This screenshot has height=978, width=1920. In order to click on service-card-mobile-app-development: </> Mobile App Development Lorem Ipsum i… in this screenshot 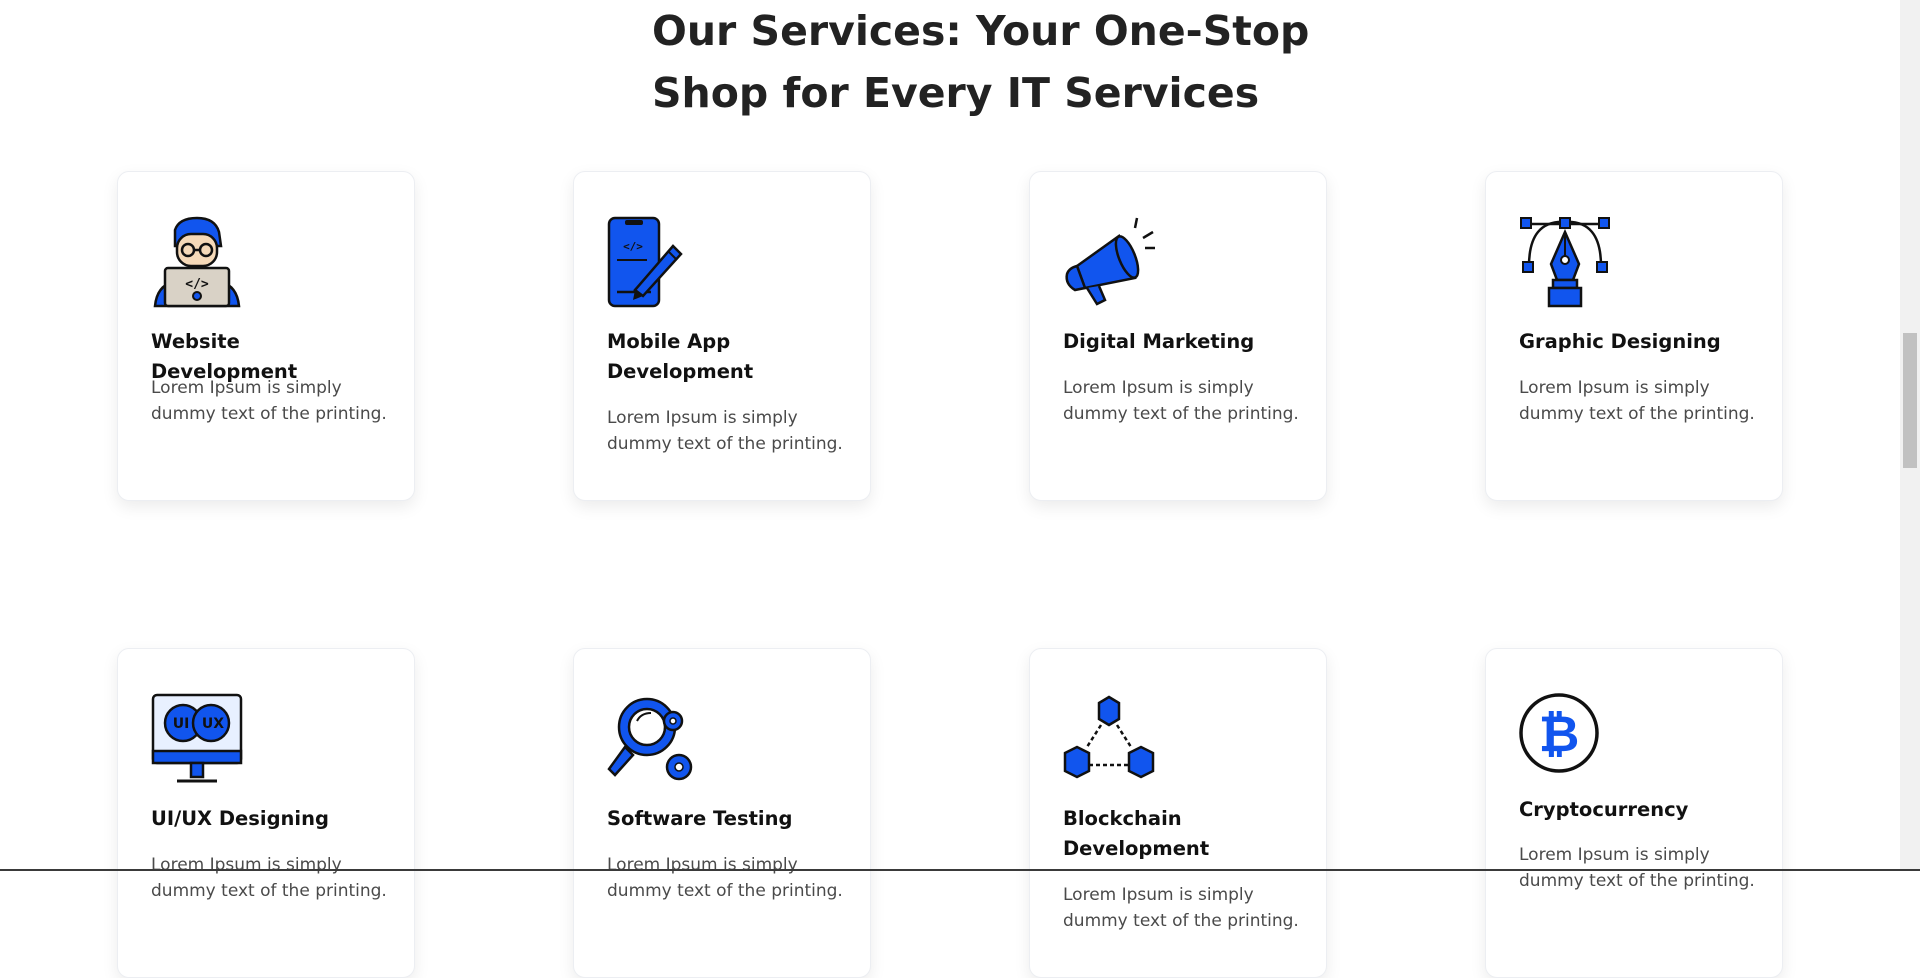, I will do `click(722, 336)`.